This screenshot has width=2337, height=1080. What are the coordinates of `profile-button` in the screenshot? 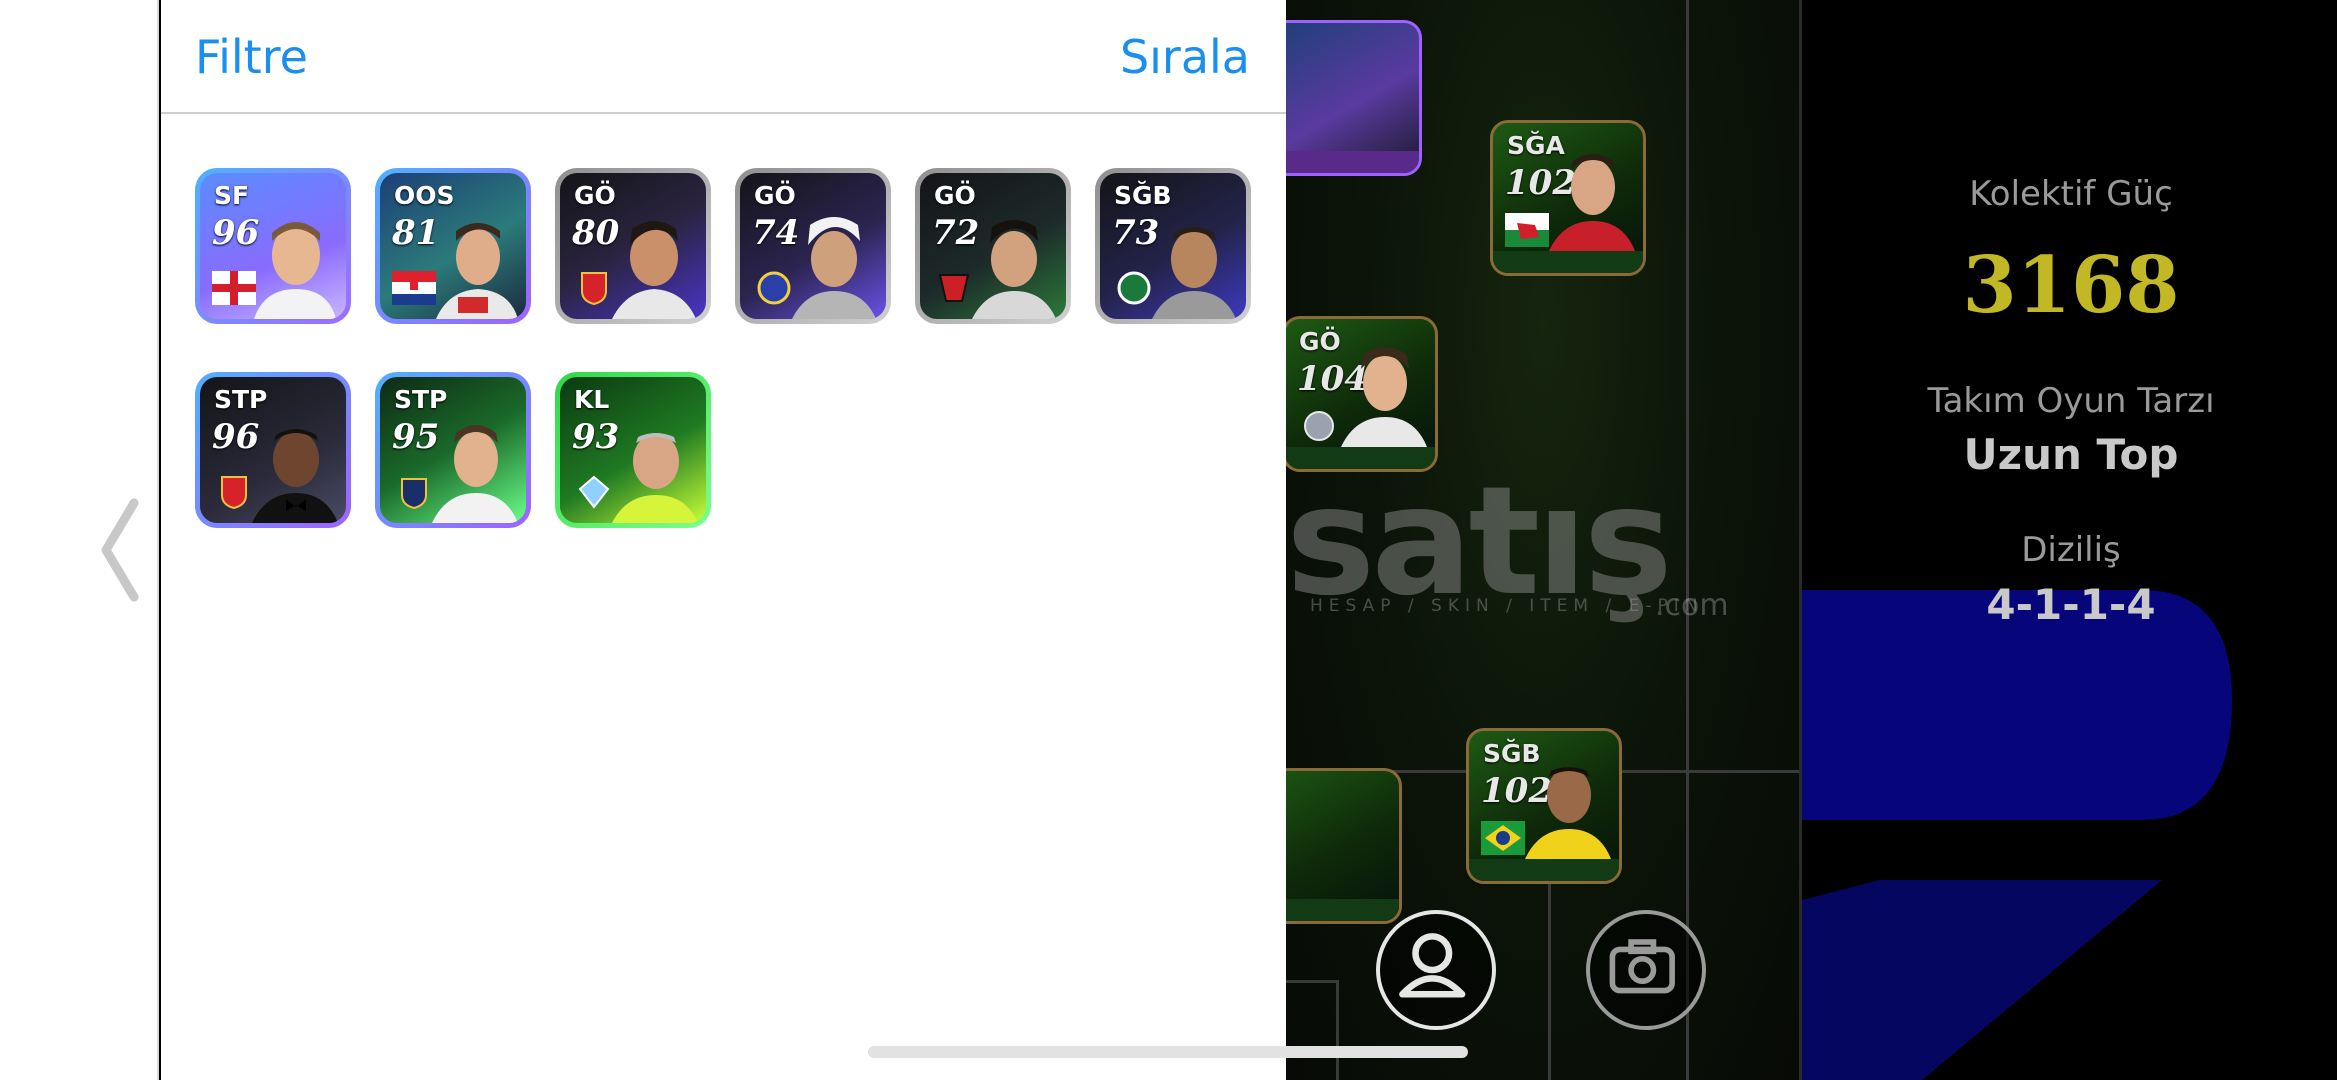 It's located at (1436, 970).